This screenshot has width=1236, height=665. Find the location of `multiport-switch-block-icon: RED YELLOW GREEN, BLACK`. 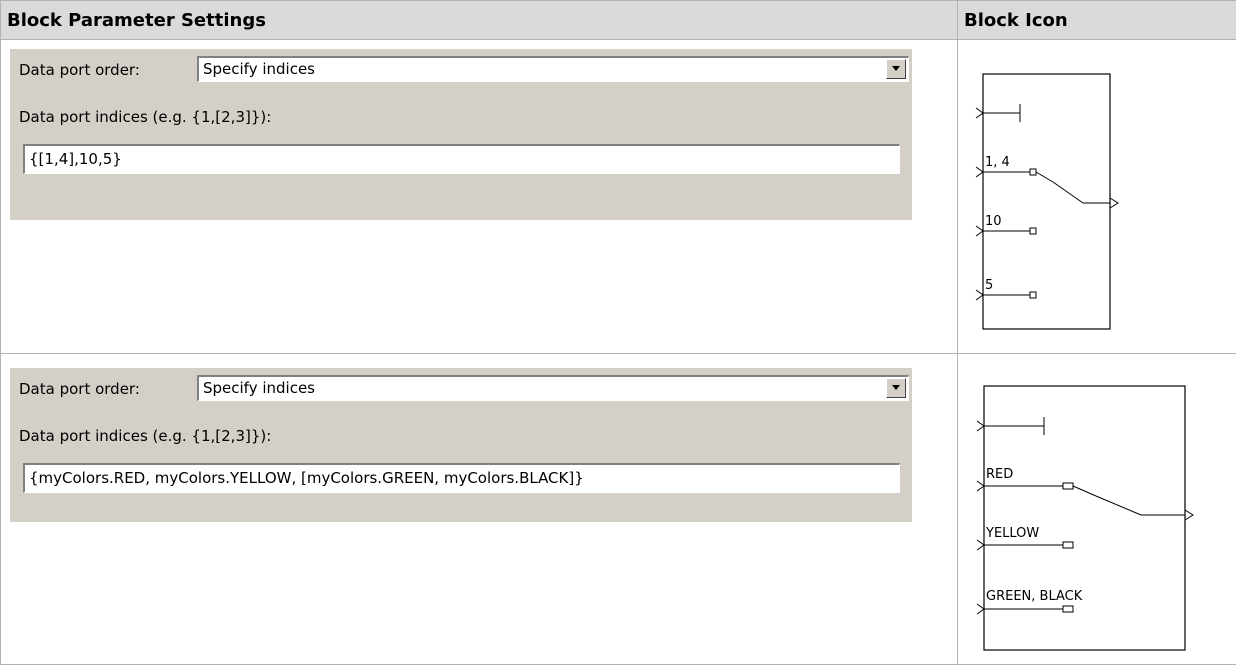

multiport-switch-block-icon: RED YELLOW GREEN, BLACK is located at coordinates (1083, 513).